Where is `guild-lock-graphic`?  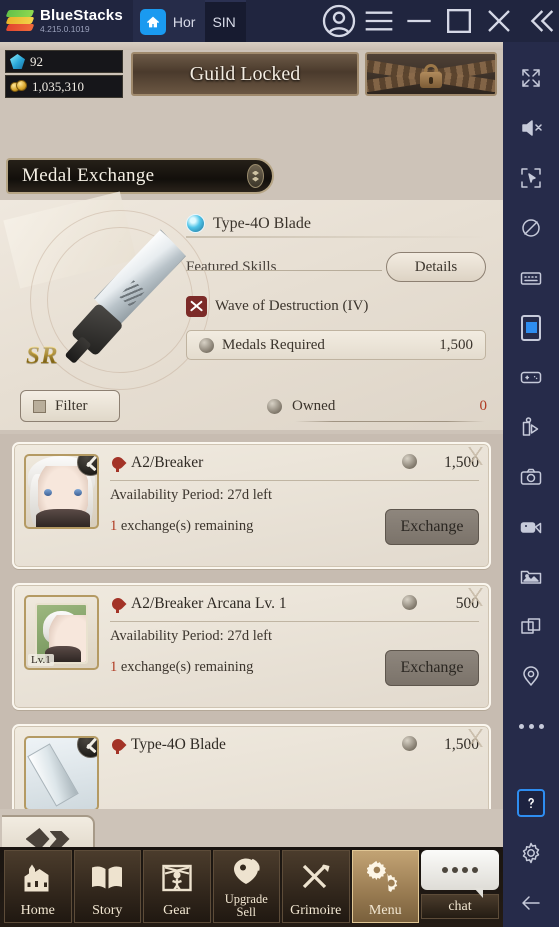
guild-lock-graphic is located at coordinates (431, 74).